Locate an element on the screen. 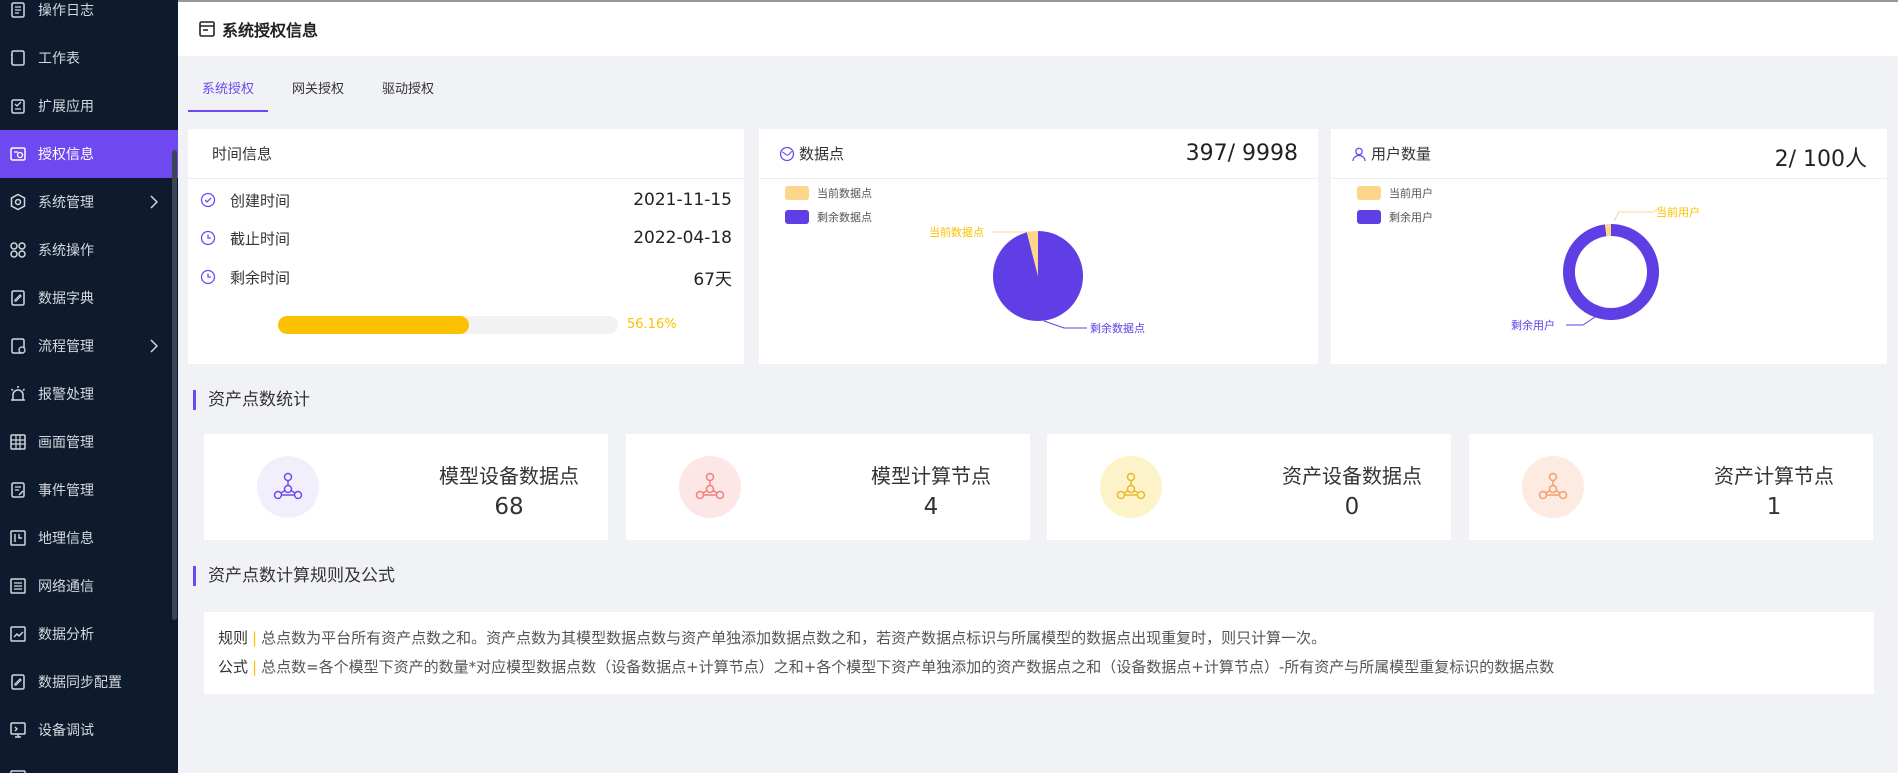 The width and height of the screenshot is (1898, 773). debug-icon is located at coordinates (18, 730).